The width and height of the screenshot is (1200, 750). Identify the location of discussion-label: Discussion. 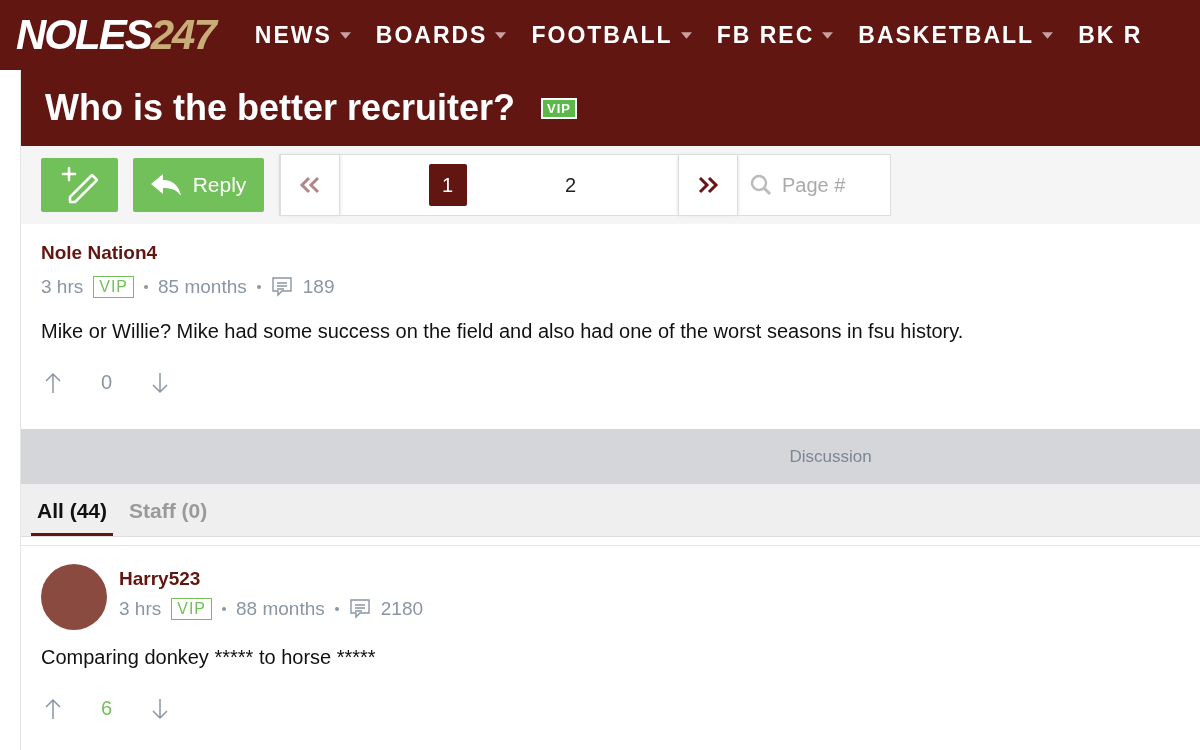
(830, 456).